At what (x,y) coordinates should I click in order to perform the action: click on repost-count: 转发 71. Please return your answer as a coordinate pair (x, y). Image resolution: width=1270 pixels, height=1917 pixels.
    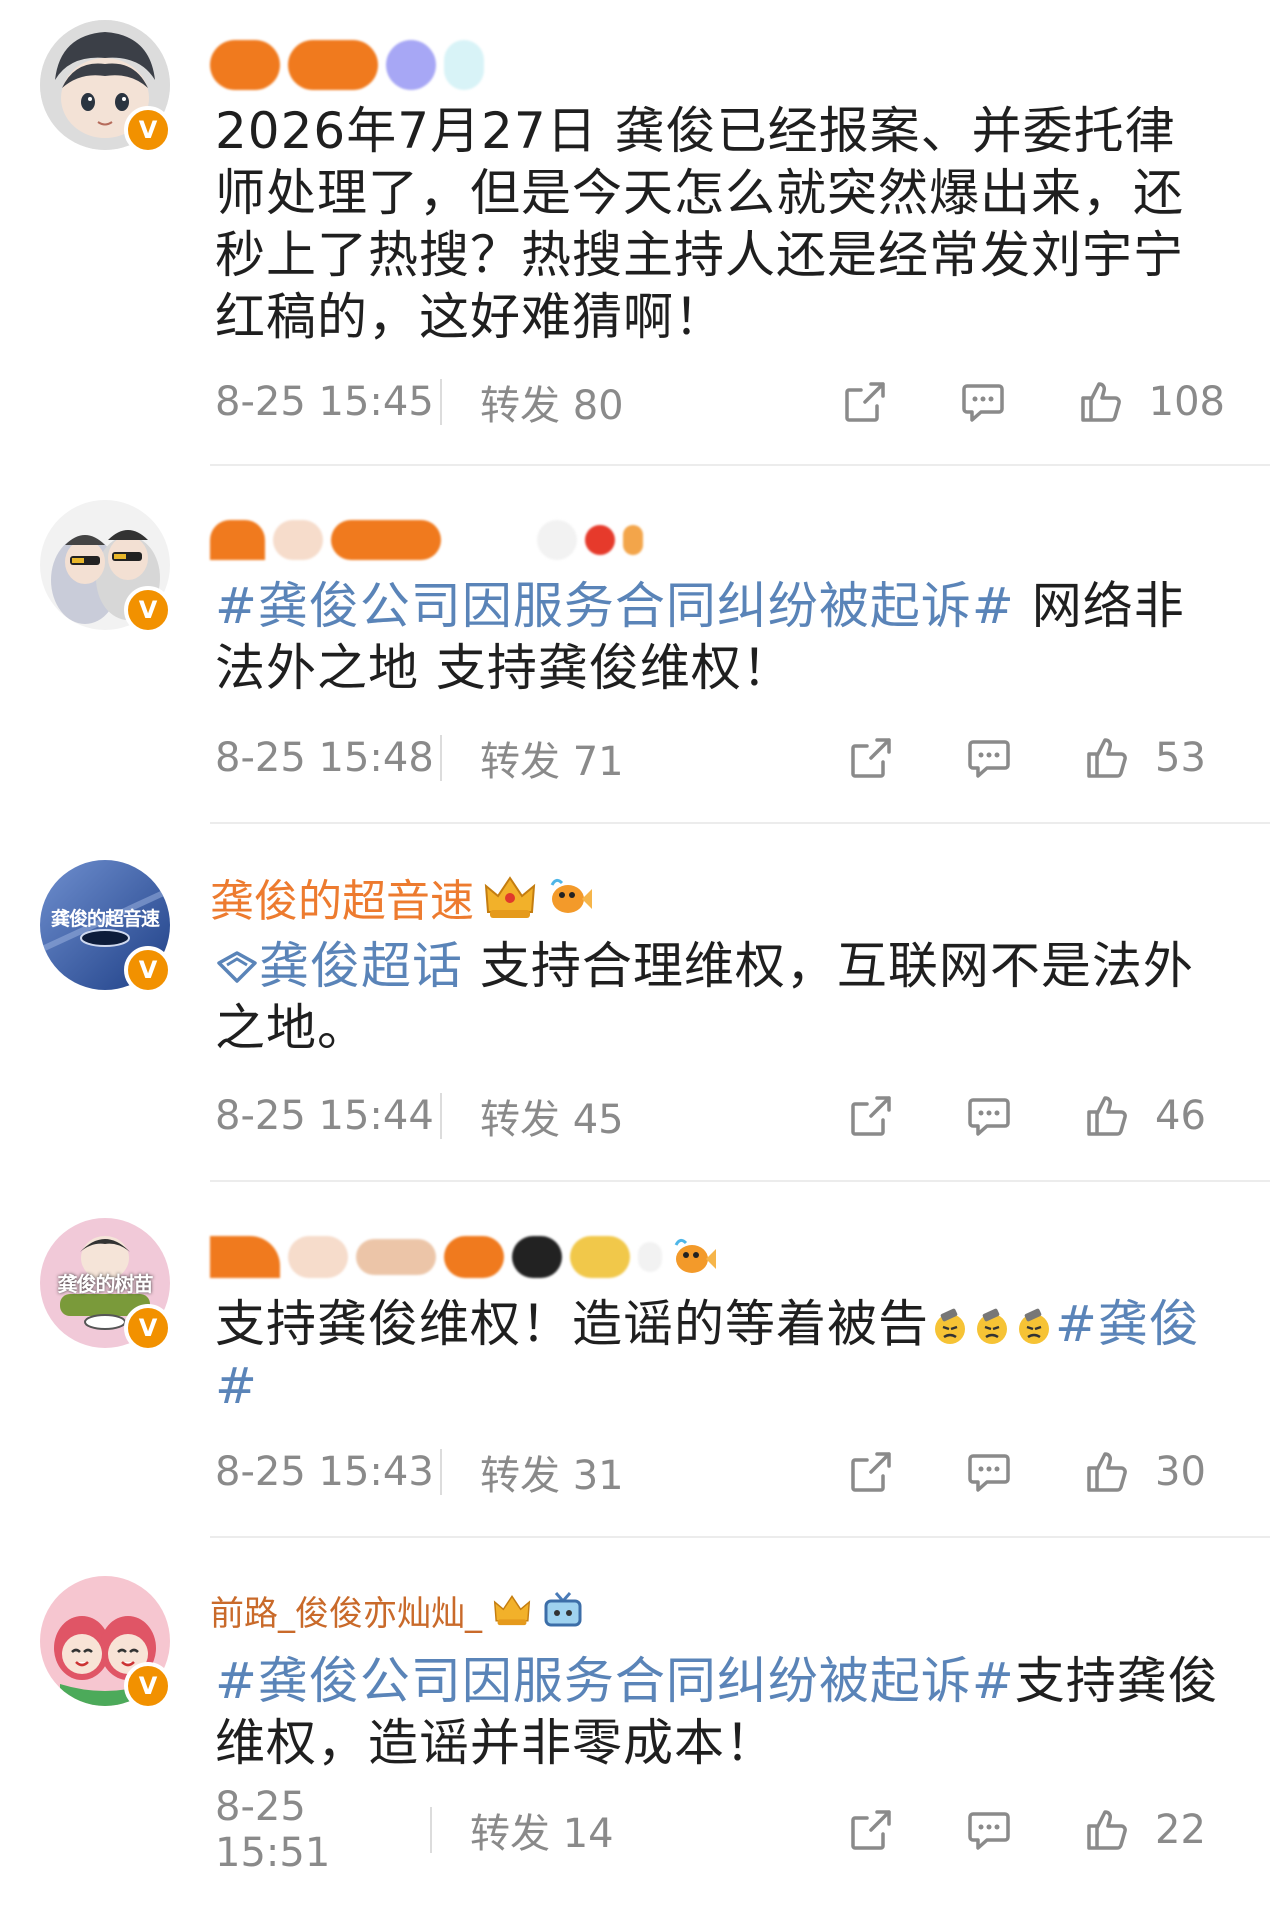
    Looking at the image, I should click on (552, 762).